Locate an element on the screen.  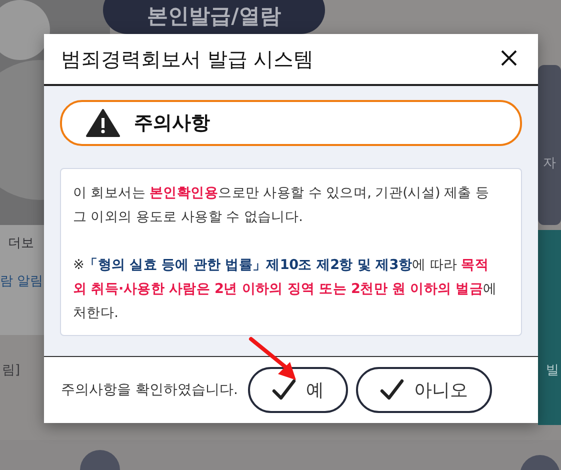
background-text: 람 알림 is located at coordinates (22, 281).